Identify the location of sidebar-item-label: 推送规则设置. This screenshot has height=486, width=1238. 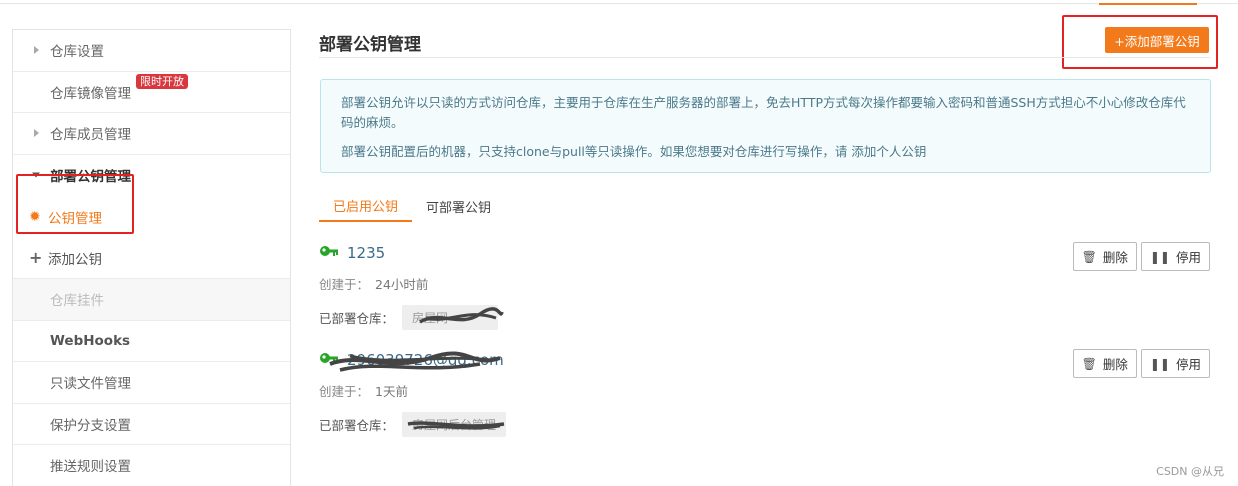
(90, 467).